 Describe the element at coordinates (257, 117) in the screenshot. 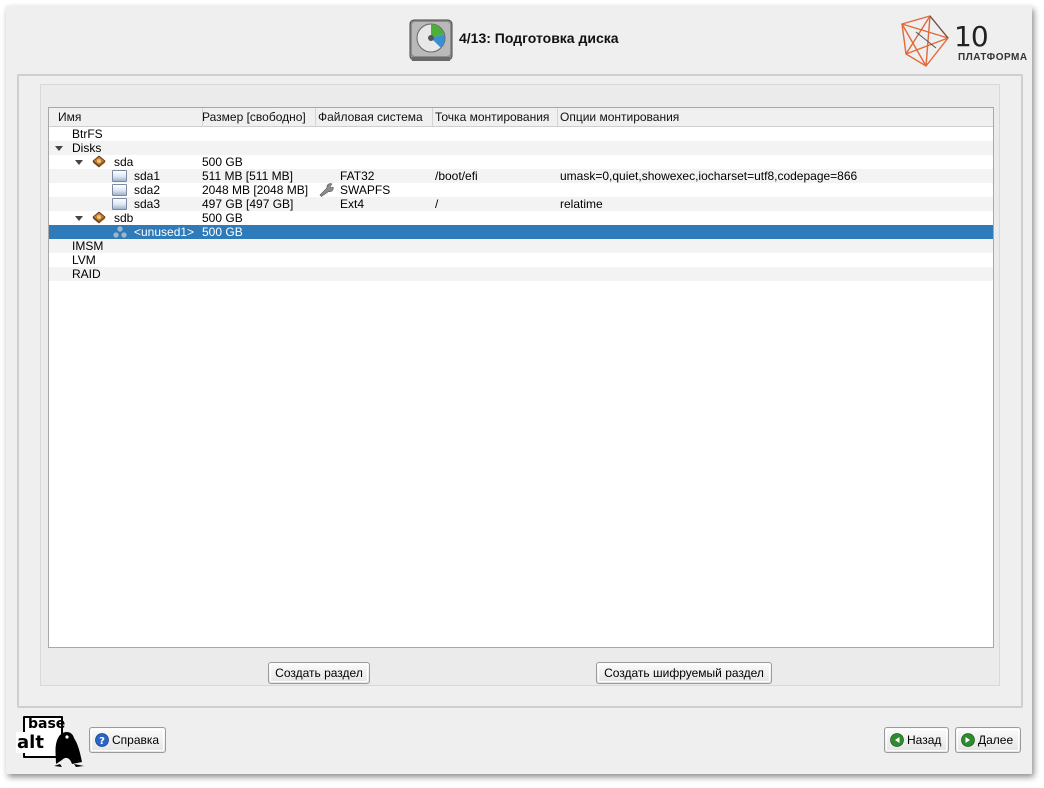

I see `column-header-size: Размер [свободно]` at that location.